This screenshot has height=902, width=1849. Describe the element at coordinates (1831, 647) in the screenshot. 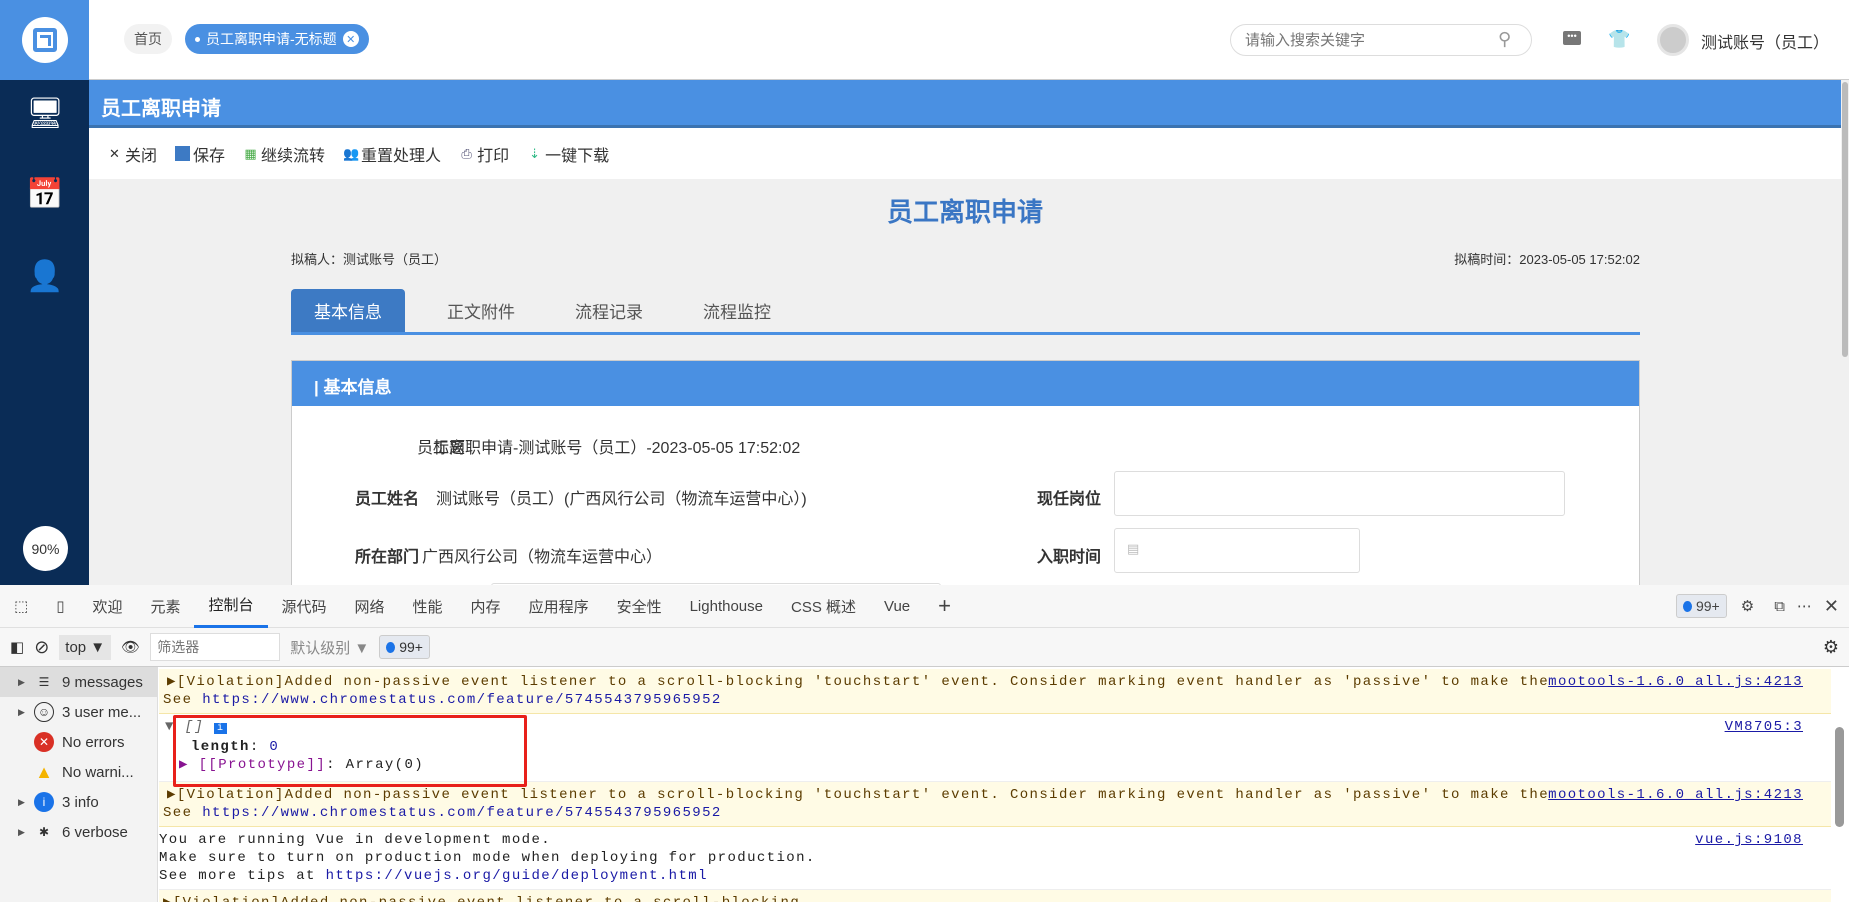

I see `console-settings-icon: ⚙` at that location.